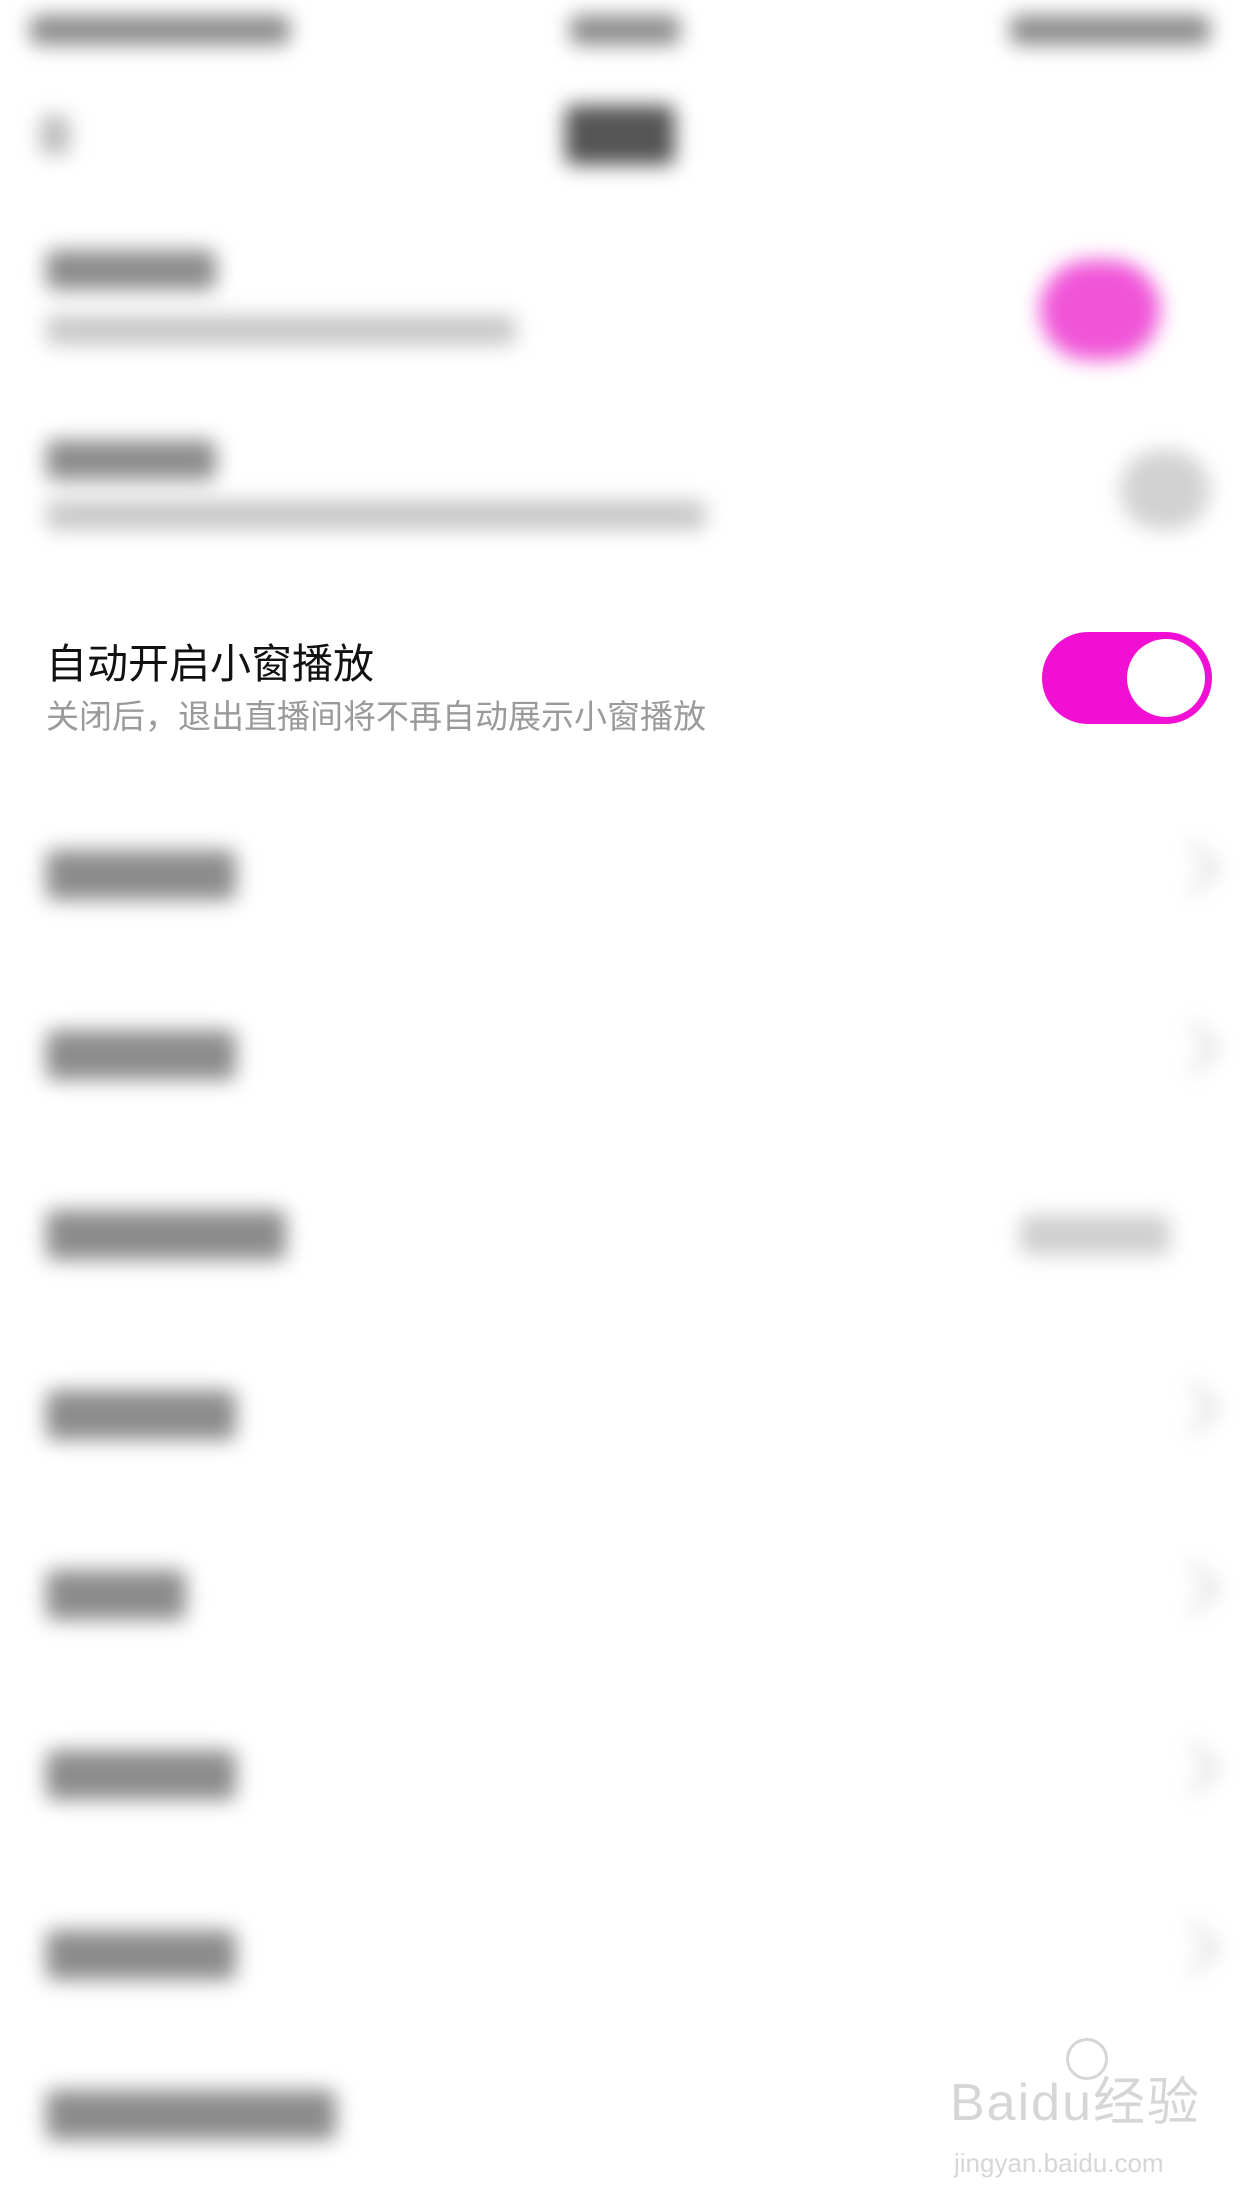 This screenshot has height=2210, width=1242. I want to click on baidu-jingyan-watermark: Baidu经验 jingyan.baidu.com, so click(1085, 2114).